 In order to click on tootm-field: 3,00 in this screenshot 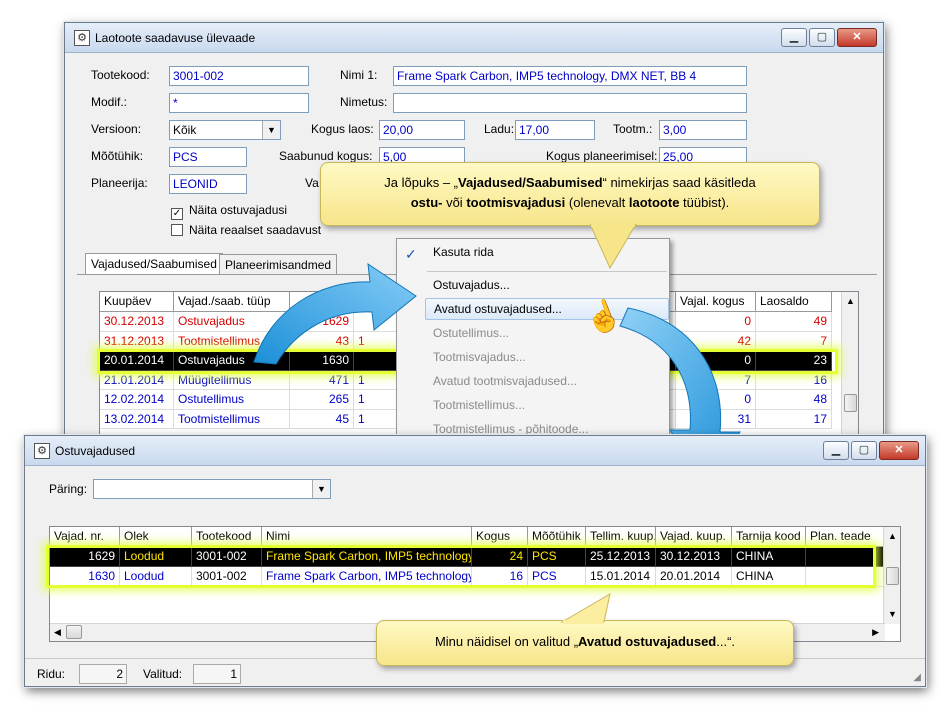, I will do `click(703, 130)`.